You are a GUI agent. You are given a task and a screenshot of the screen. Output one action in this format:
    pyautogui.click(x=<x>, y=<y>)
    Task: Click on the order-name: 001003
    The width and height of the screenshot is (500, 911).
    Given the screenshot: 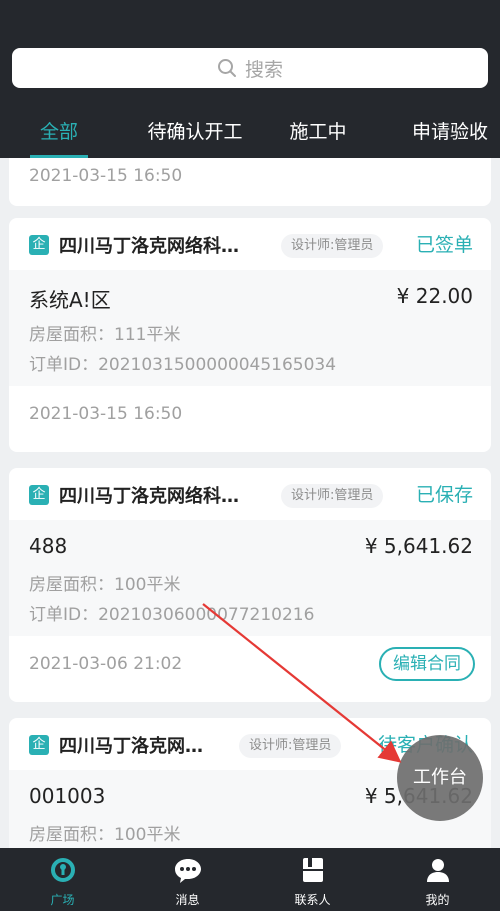 What is the action you would take?
    pyautogui.click(x=67, y=796)
    